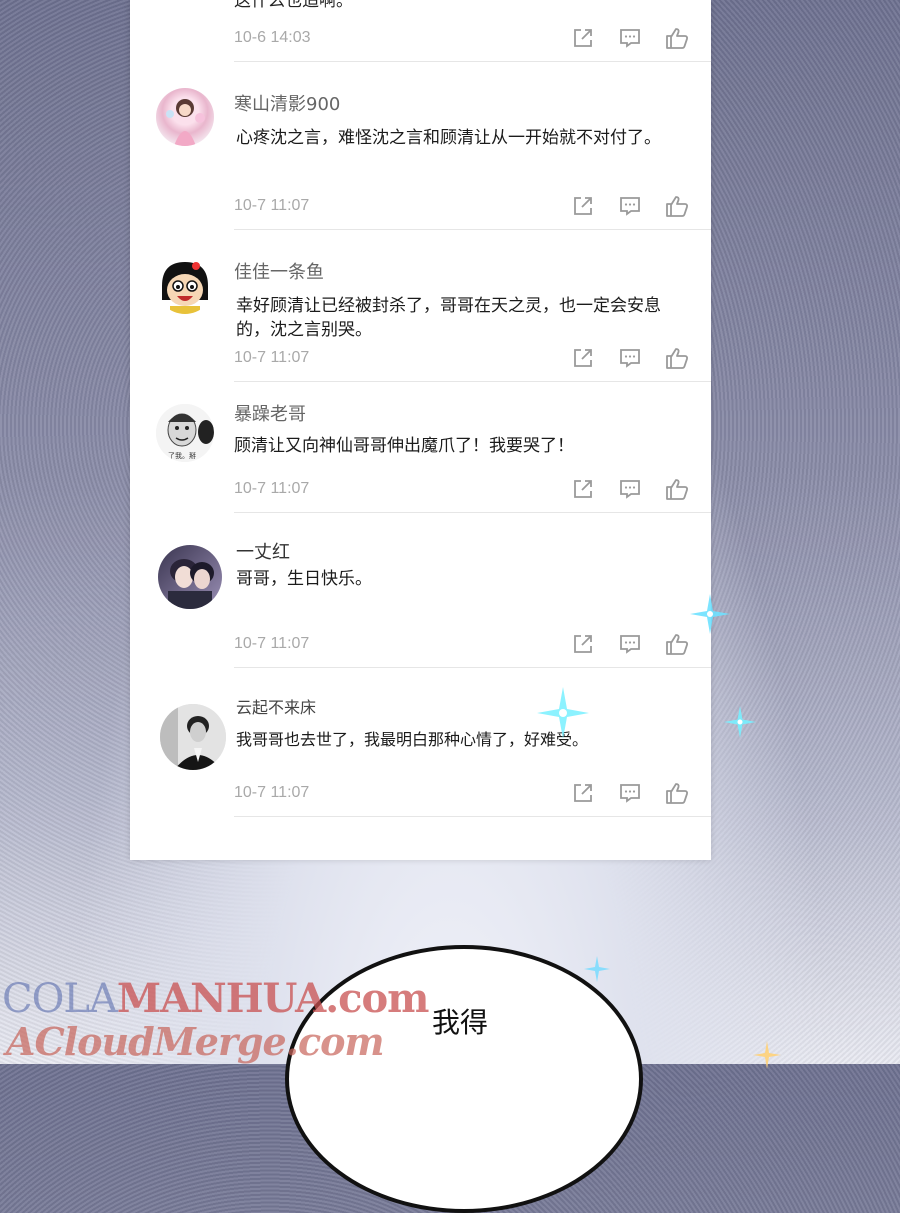 This screenshot has height=1213, width=900. Describe the element at coordinates (195, 1041) in the screenshot. I see `watermark-line2: ACloudMerge.com` at that location.